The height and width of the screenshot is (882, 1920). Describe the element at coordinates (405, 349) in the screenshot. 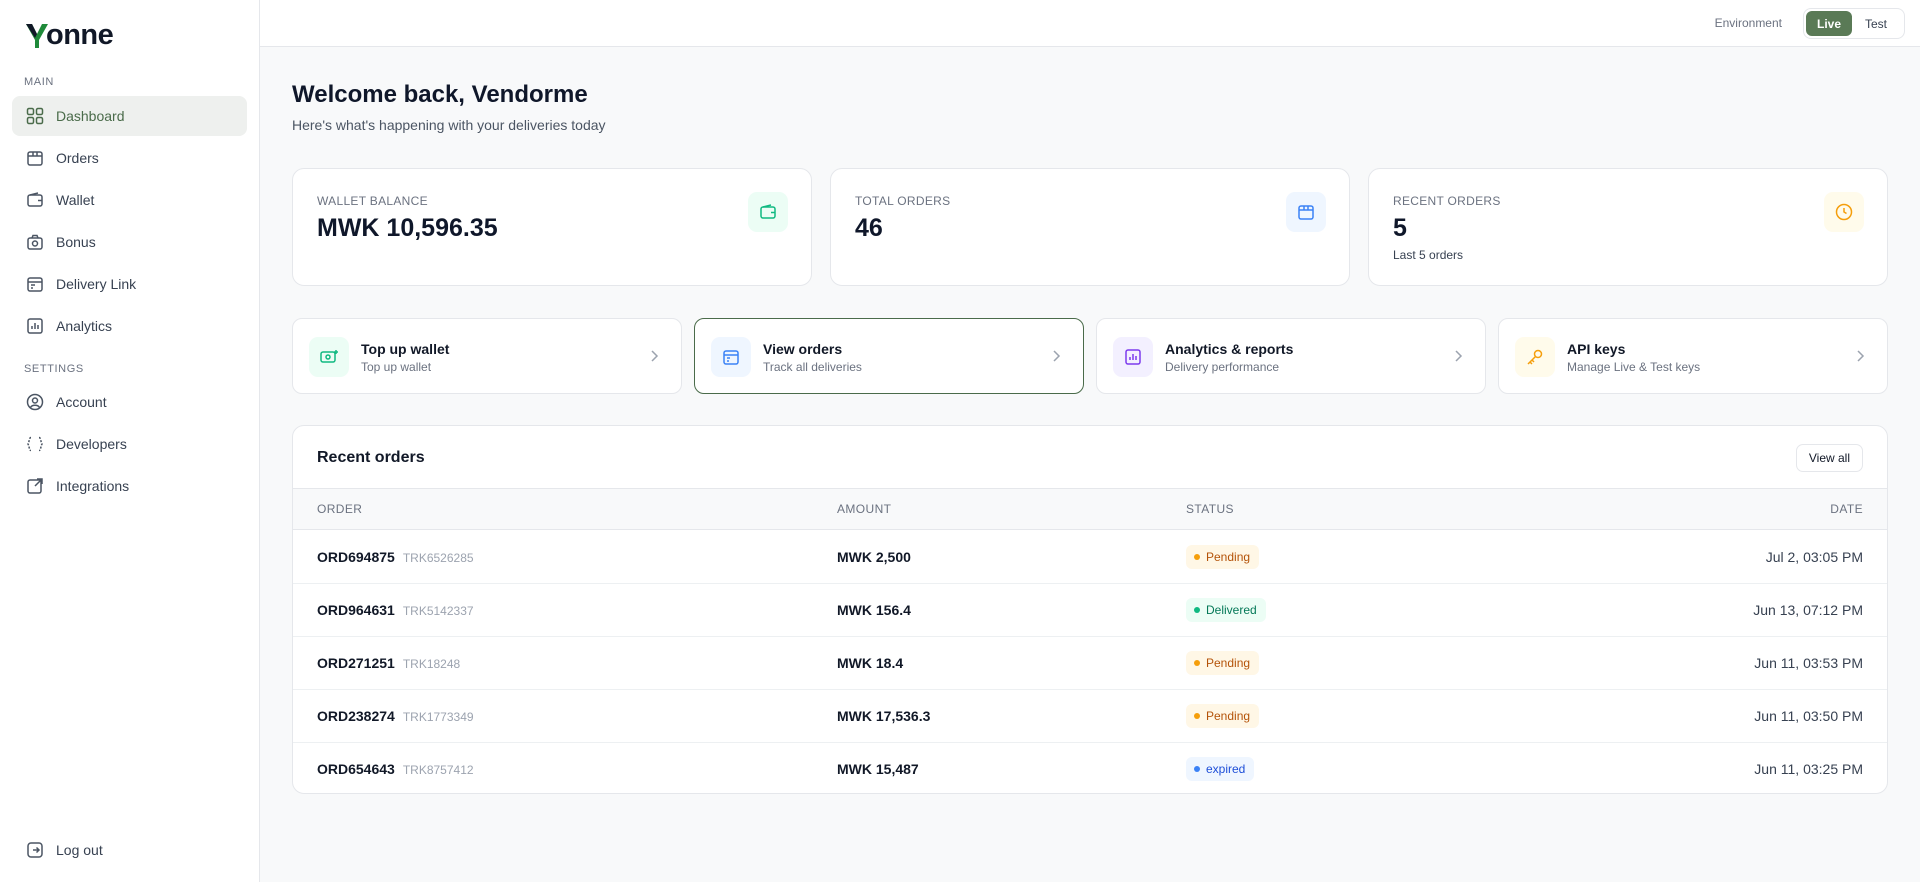

I see `action-title: Top up wallet` at that location.